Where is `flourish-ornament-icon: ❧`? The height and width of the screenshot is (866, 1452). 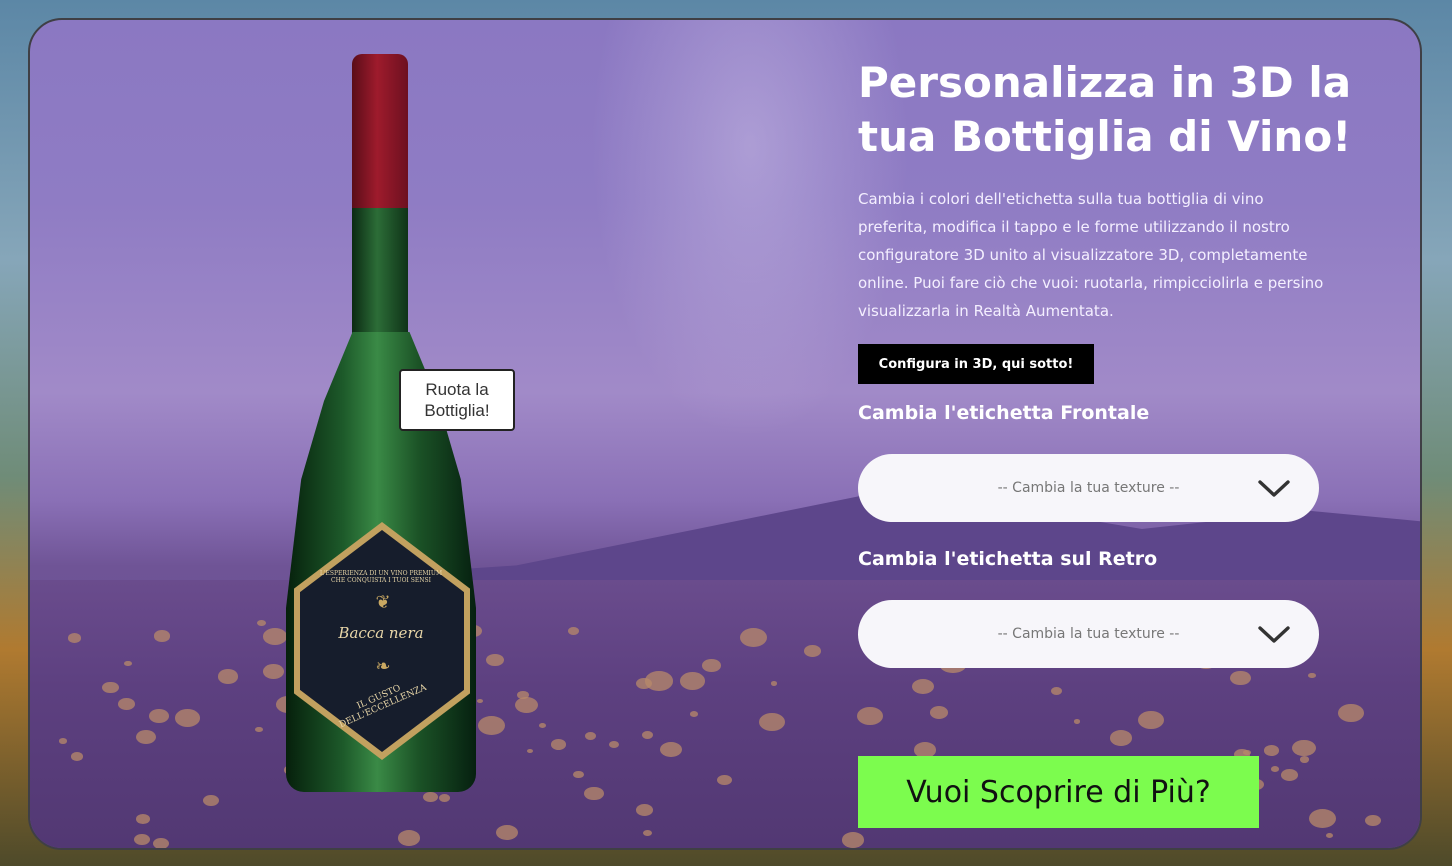 flourish-ornament-icon: ❧ is located at coordinates (383, 666).